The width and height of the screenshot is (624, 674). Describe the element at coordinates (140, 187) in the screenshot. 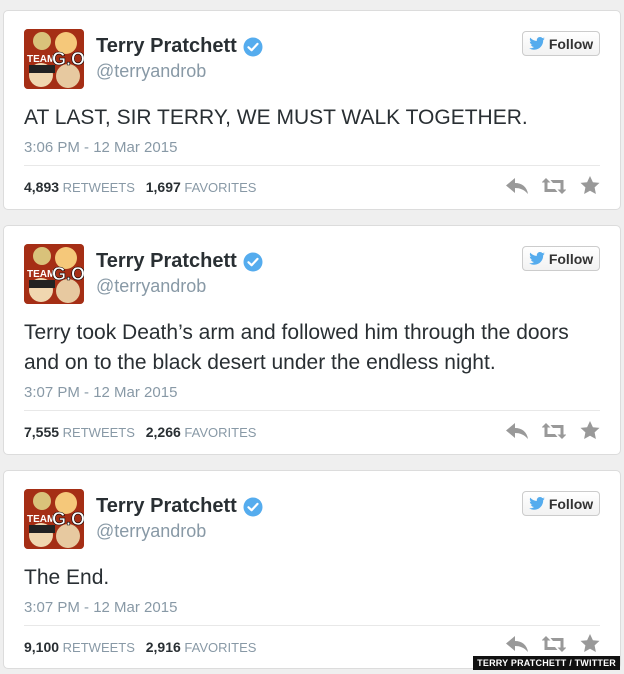

I see `tweet-stats: 4,893 RETWEETS 1,697 FAVORITES` at that location.